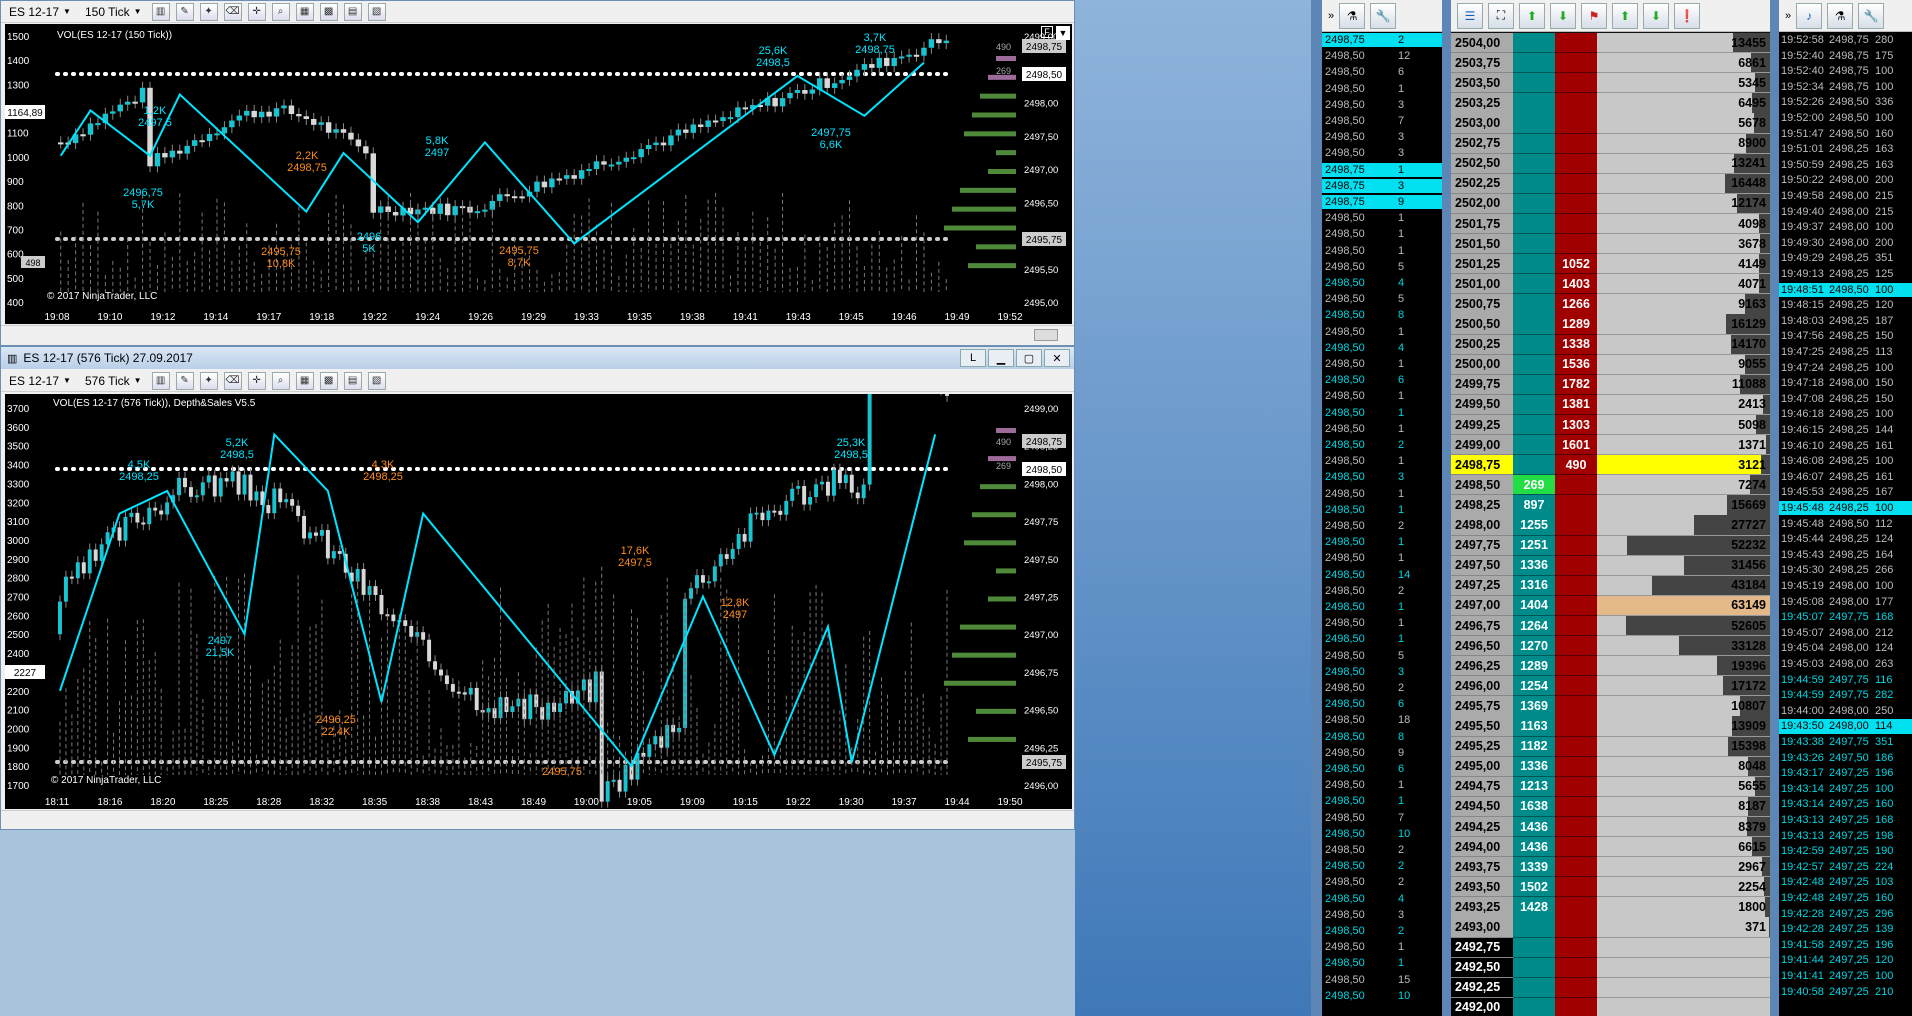 The height and width of the screenshot is (1016, 1912). Describe the element at coordinates (1610, 867) in the screenshot. I see `dom-row: 2493,75 1339 2967` at that location.